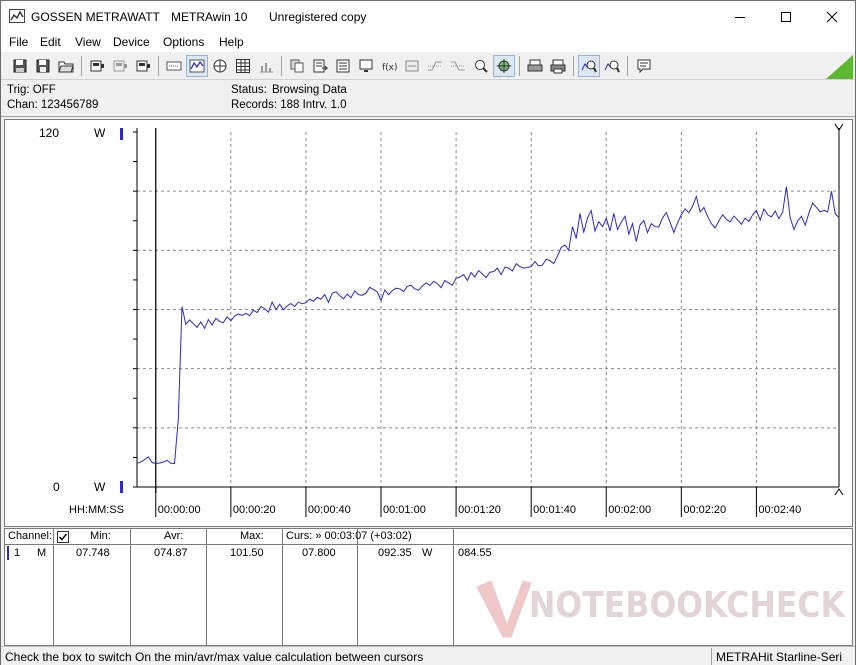  What do you see at coordinates (479, 510) in the screenshot?
I see `x-tick-label: 00:01:20` at bounding box center [479, 510].